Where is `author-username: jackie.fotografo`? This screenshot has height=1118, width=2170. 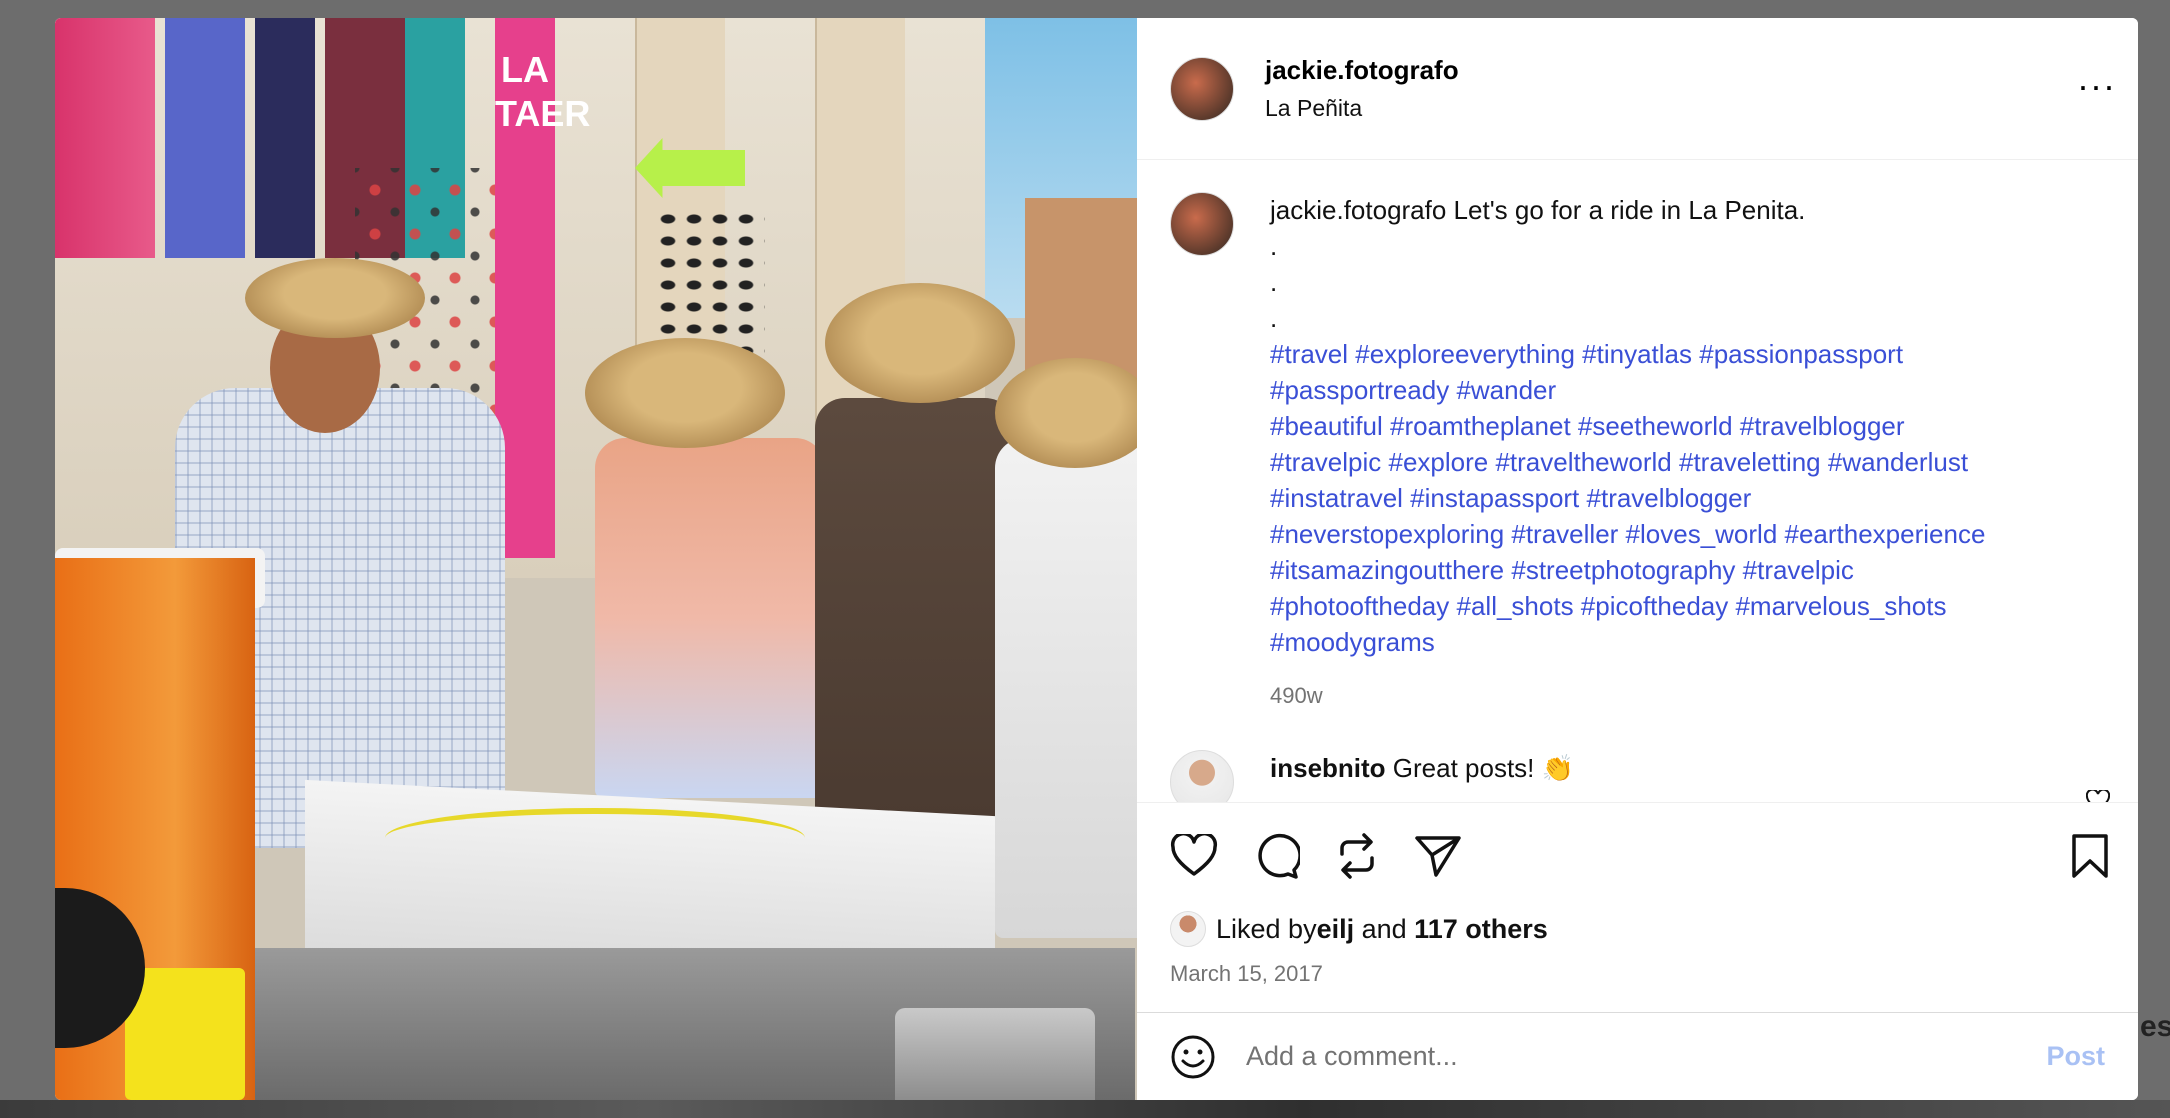
author-username: jackie.fotografo is located at coordinates (1362, 70).